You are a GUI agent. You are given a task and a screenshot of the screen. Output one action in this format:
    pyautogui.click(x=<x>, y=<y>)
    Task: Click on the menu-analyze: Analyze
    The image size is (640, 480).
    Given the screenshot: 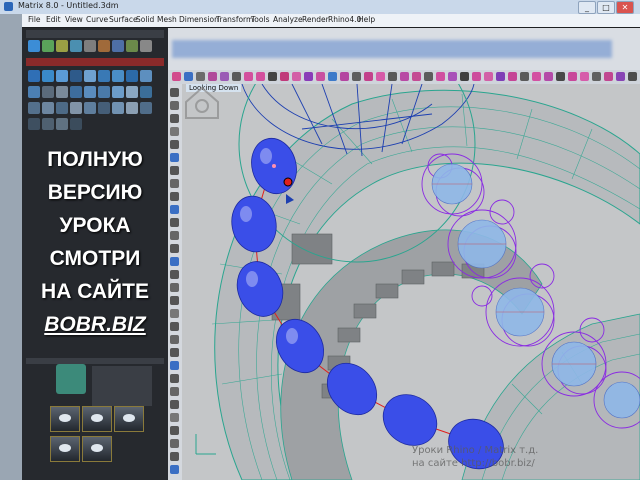 What is the action you would take?
    pyautogui.click(x=288, y=19)
    